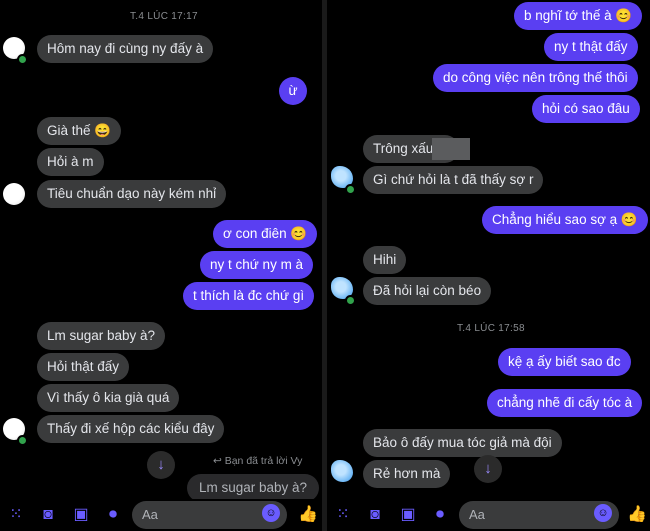 This screenshot has width=650, height=531. What do you see at coordinates (451, 149) in the screenshot?
I see `redaction-block` at bounding box center [451, 149].